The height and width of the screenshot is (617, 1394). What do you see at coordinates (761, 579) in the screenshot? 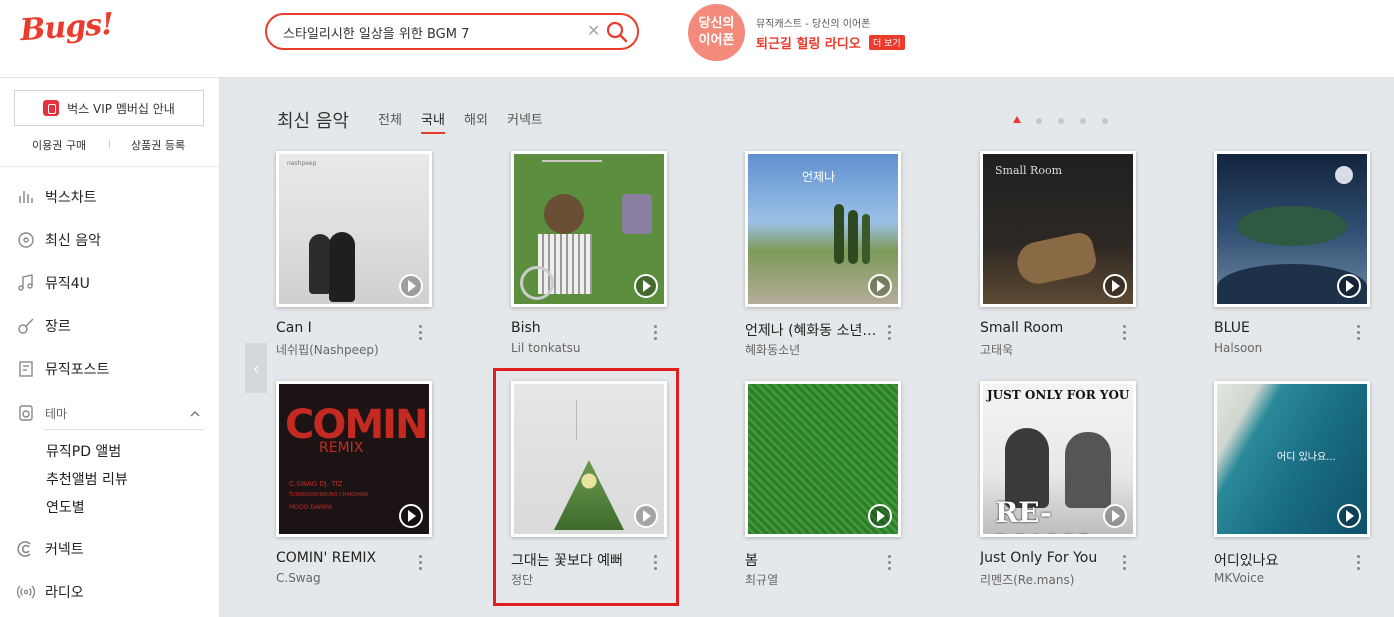
I see `album-artist: 최규열` at bounding box center [761, 579].